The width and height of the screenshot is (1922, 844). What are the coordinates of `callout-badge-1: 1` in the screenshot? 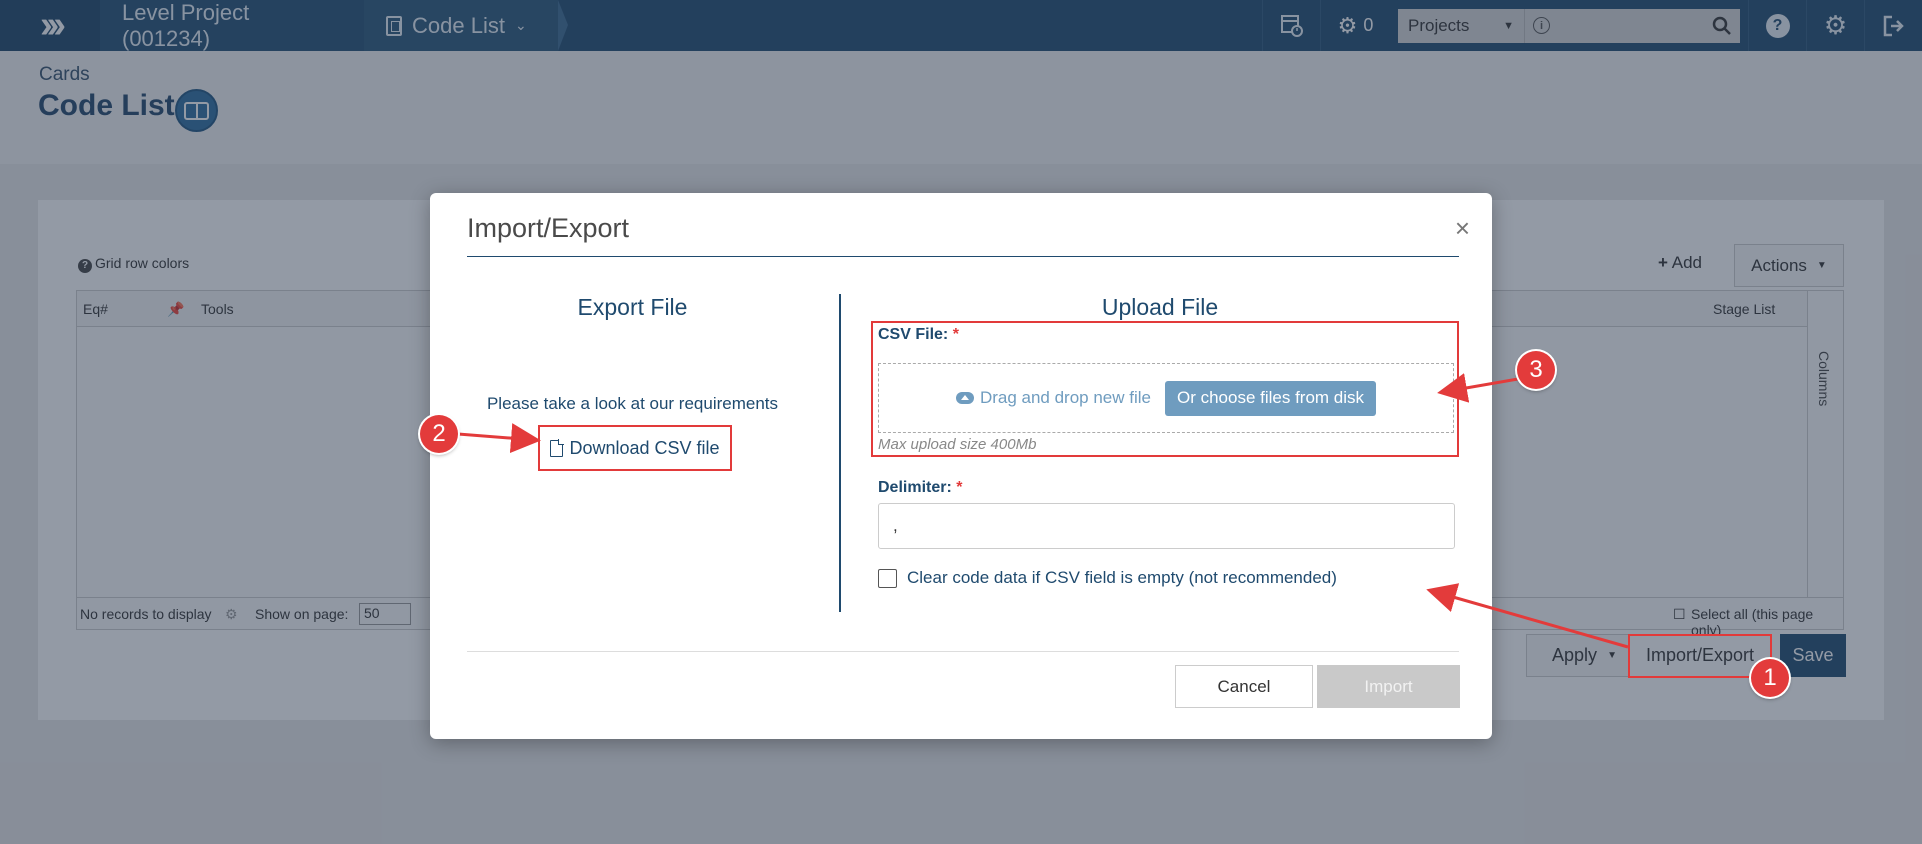 It's located at (1770, 678).